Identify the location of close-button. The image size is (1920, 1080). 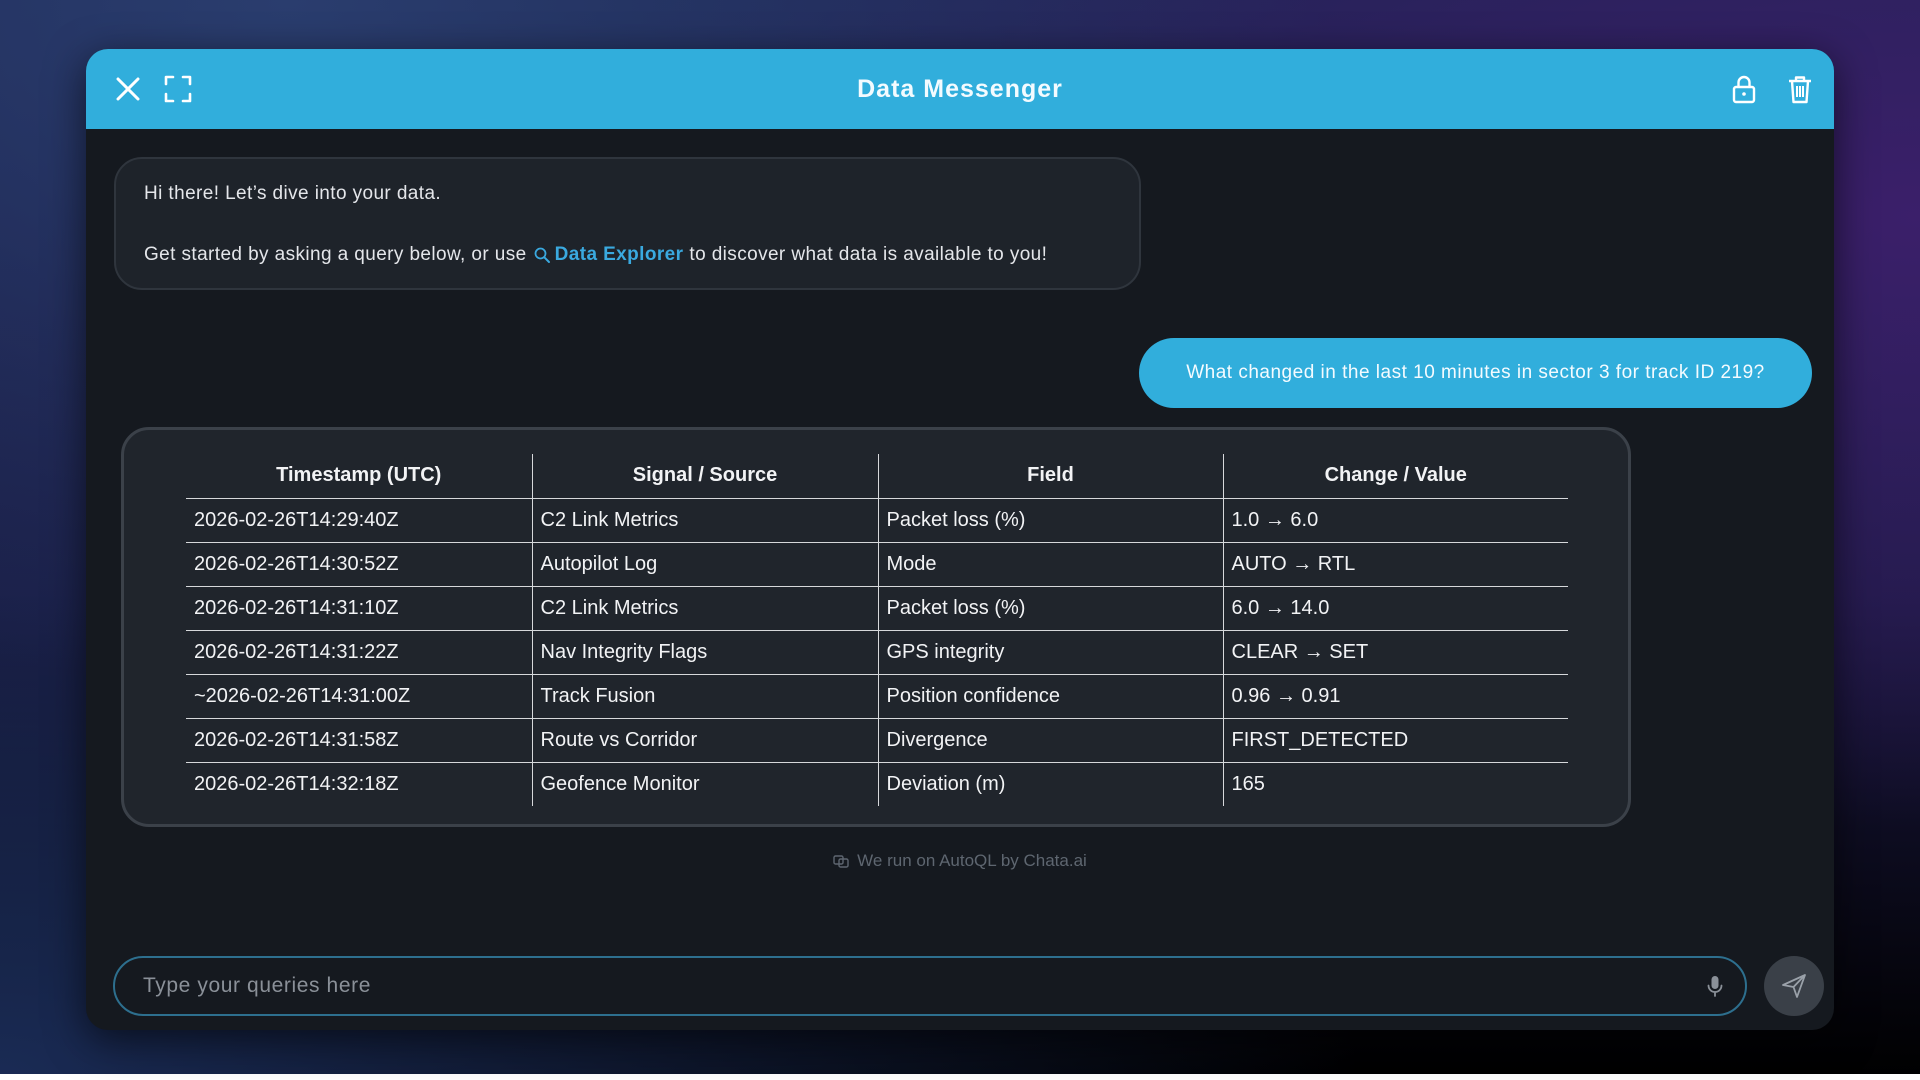
(128, 89).